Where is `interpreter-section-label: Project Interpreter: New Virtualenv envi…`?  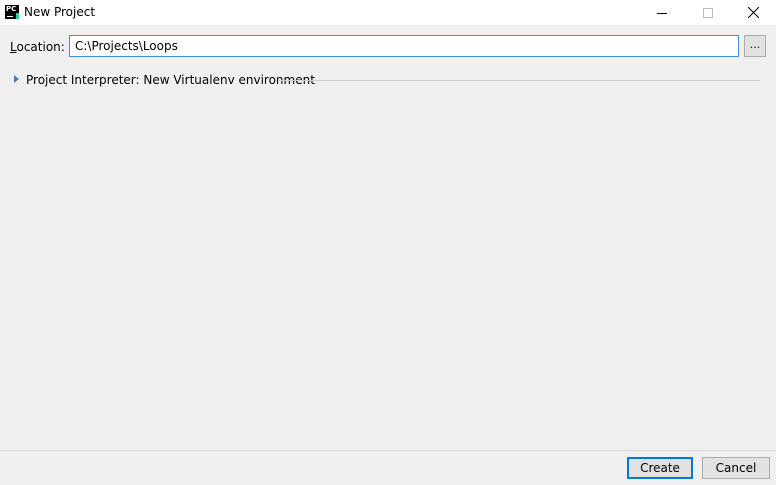
interpreter-section-label: Project Interpreter: New Virtualenv envi… is located at coordinates (170, 80).